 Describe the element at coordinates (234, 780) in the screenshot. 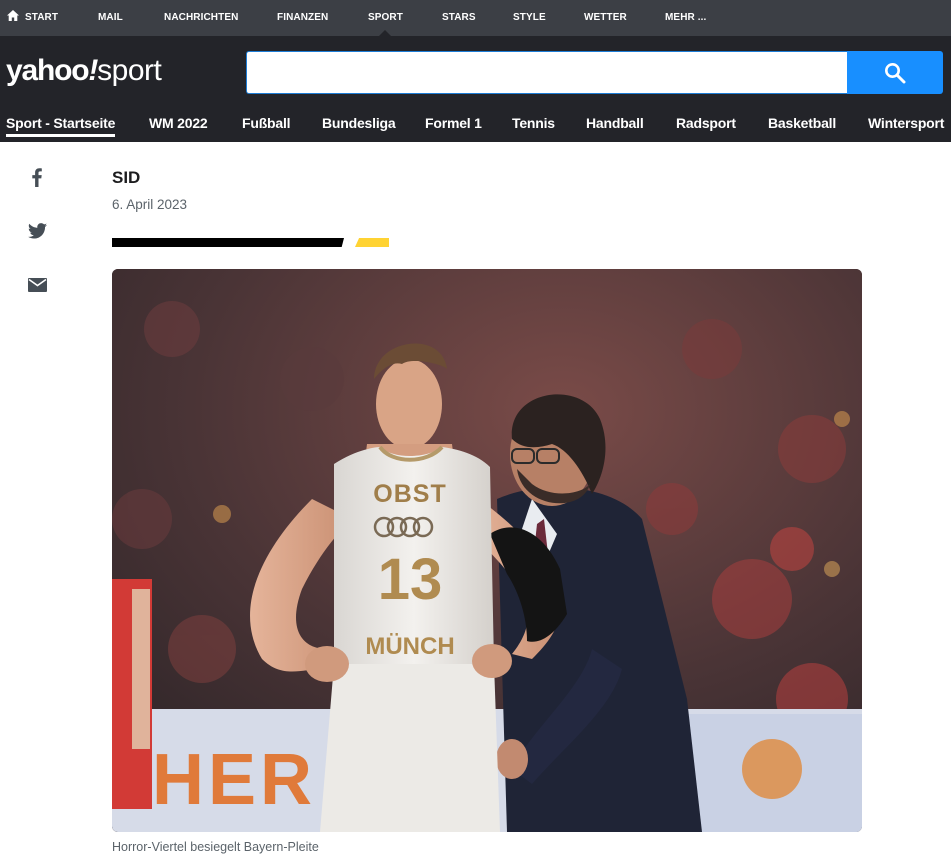

I see `banner-text: HER` at that location.